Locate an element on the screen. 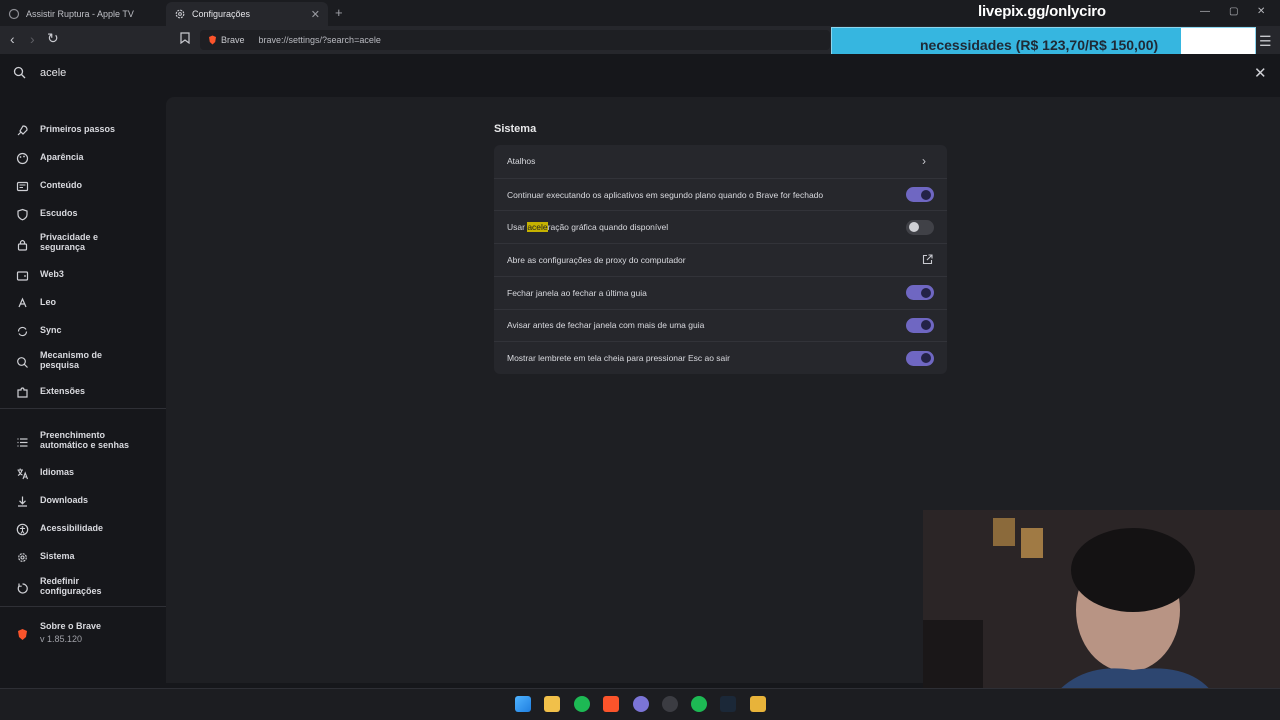 This screenshot has height=720, width=1280. sidebar-item: Redefinir configurações is located at coordinates (83, 586).